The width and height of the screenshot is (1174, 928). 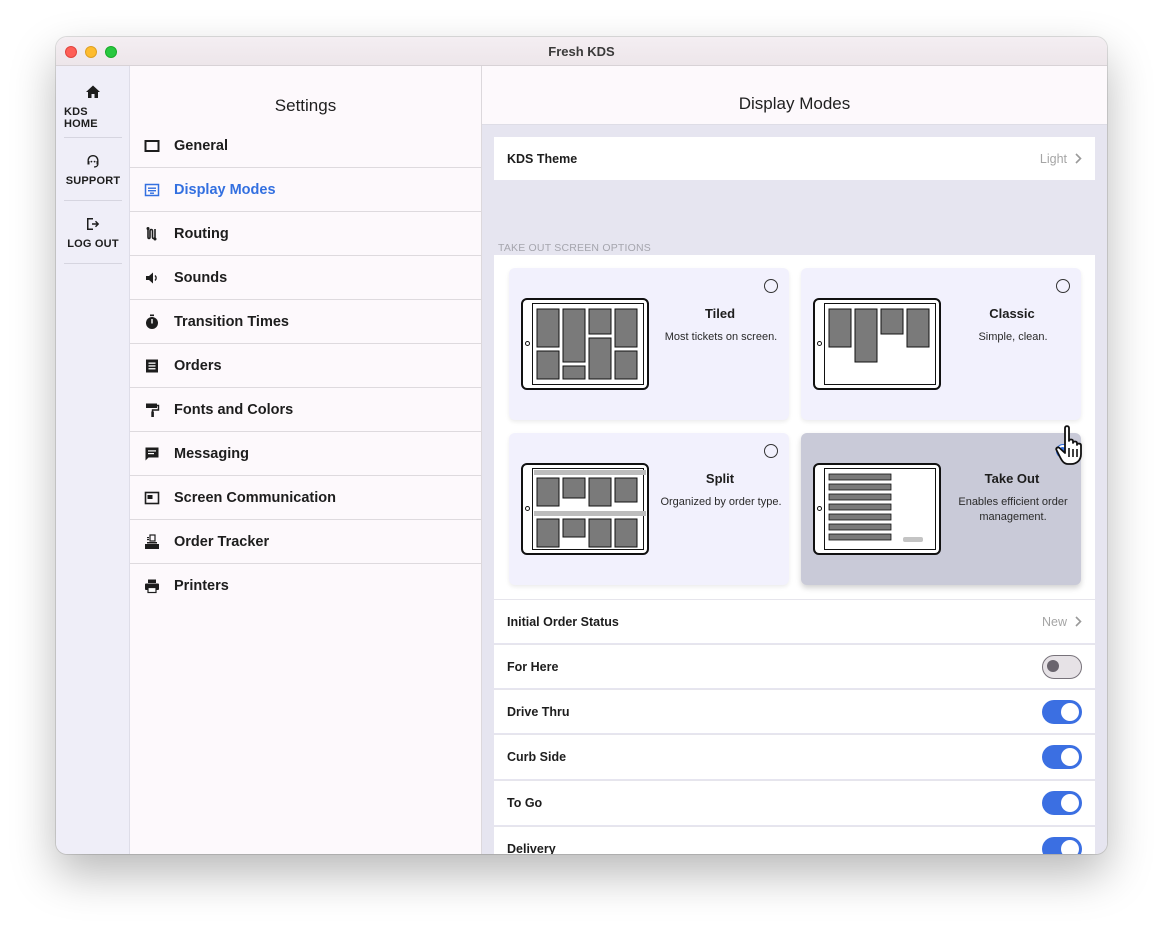 I want to click on tiled-layout-illustration, so click(x=585, y=344).